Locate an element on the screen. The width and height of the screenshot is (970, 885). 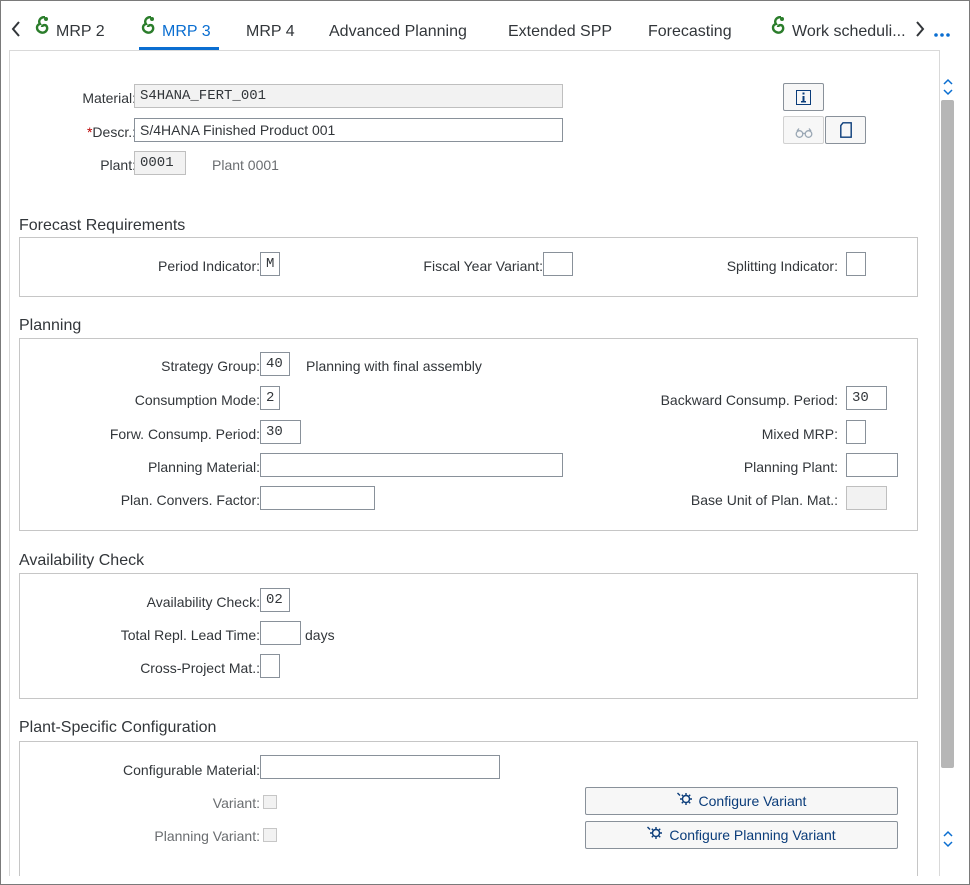
document-button is located at coordinates (845, 130).